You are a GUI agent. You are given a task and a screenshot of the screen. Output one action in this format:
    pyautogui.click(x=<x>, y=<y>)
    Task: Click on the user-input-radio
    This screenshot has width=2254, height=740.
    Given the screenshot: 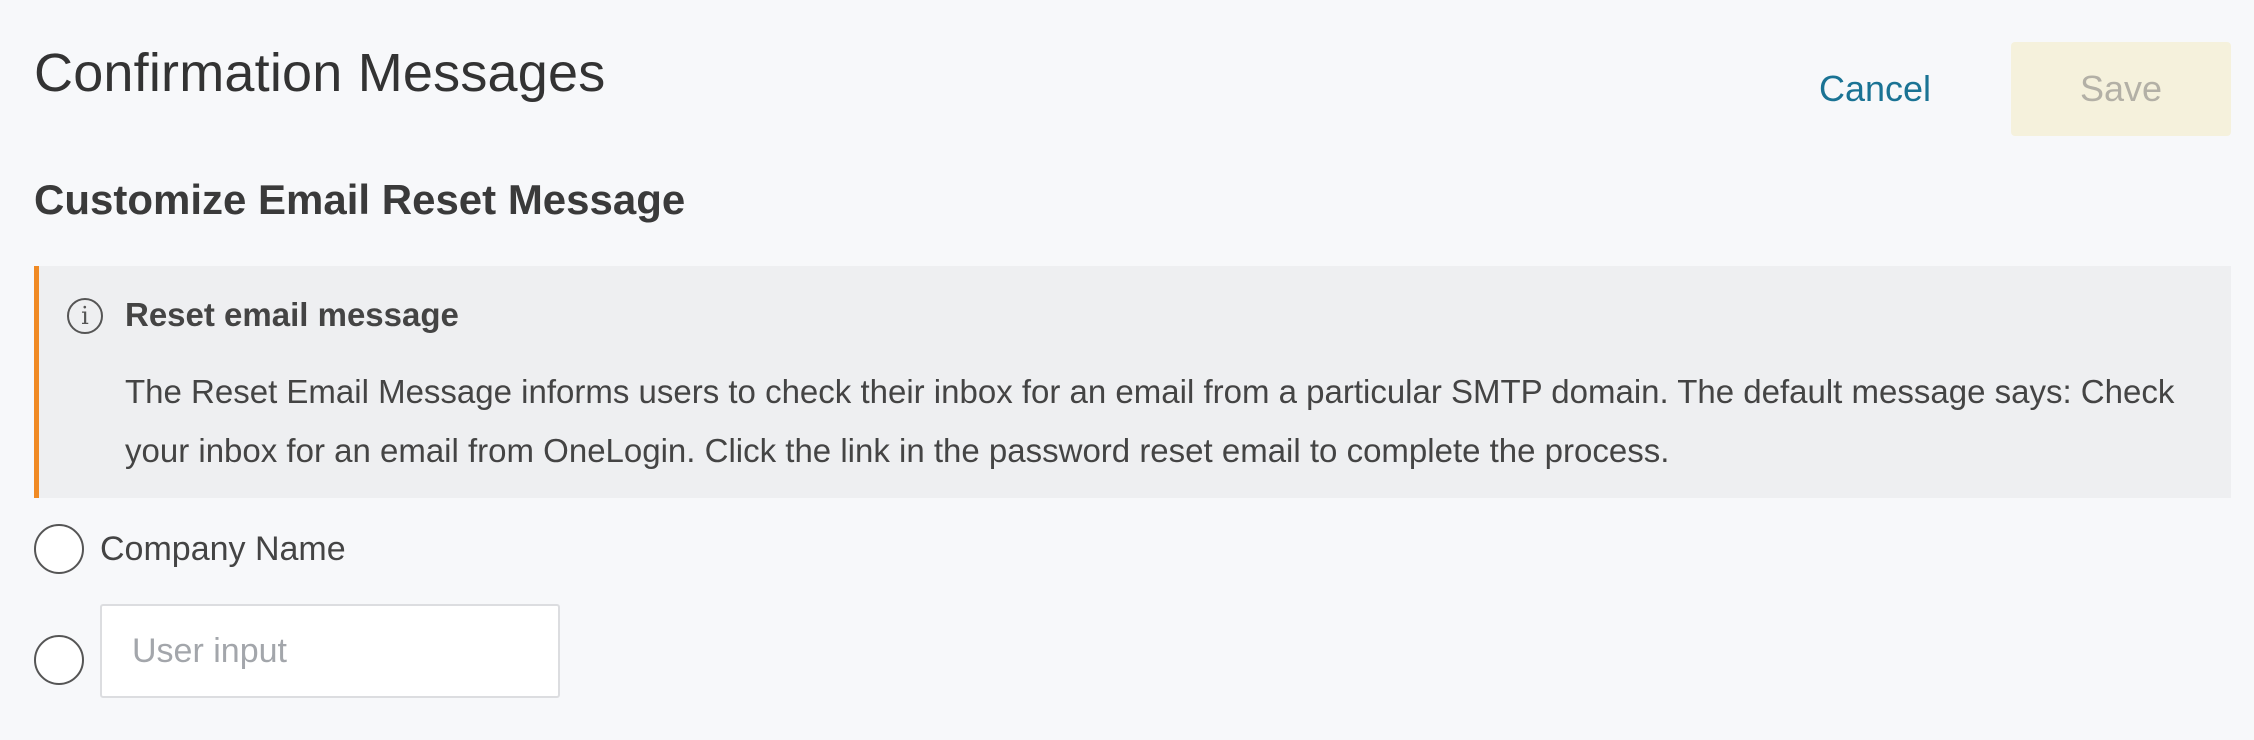 What is the action you would take?
    pyautogui.click(x=59, y=660)
    